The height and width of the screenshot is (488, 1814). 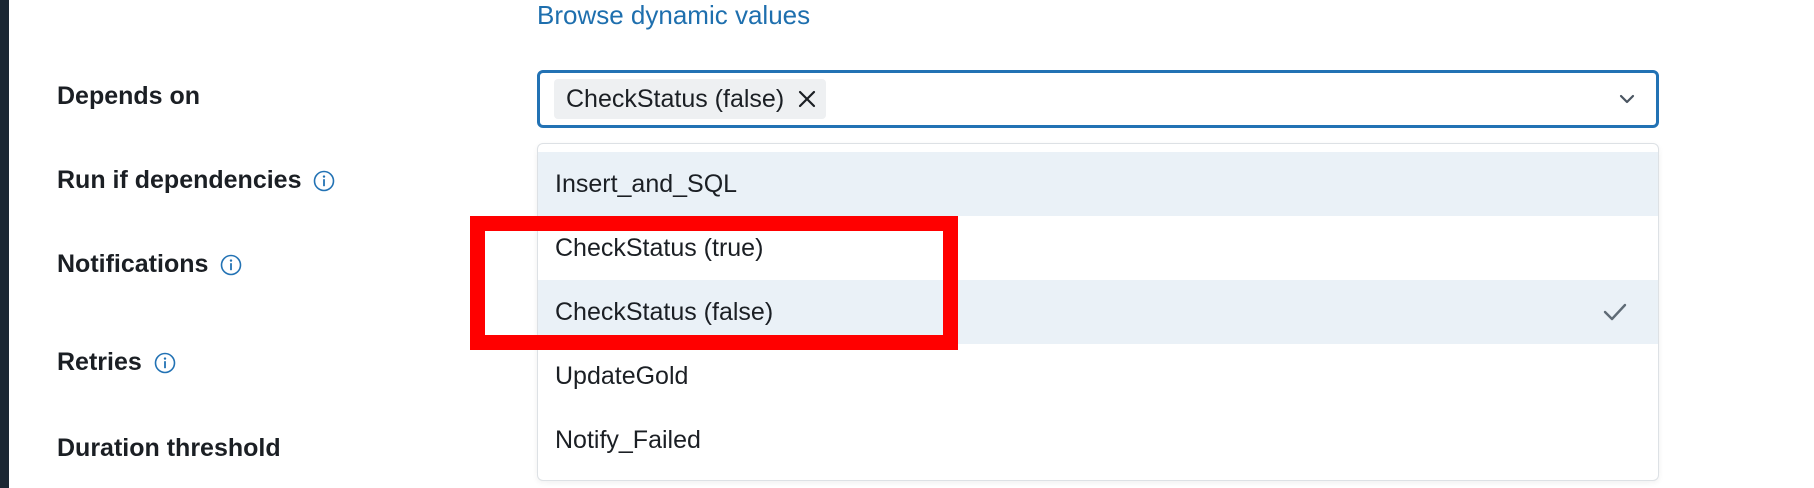 I want to click on option-label: Notify_Failed, so click(x=628, y=439).